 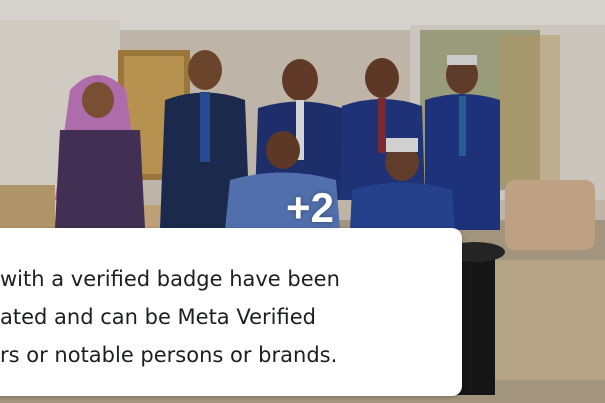 I want to click on tooltip-line: ated and can be Meta Verified, so click(x=158, y=317).